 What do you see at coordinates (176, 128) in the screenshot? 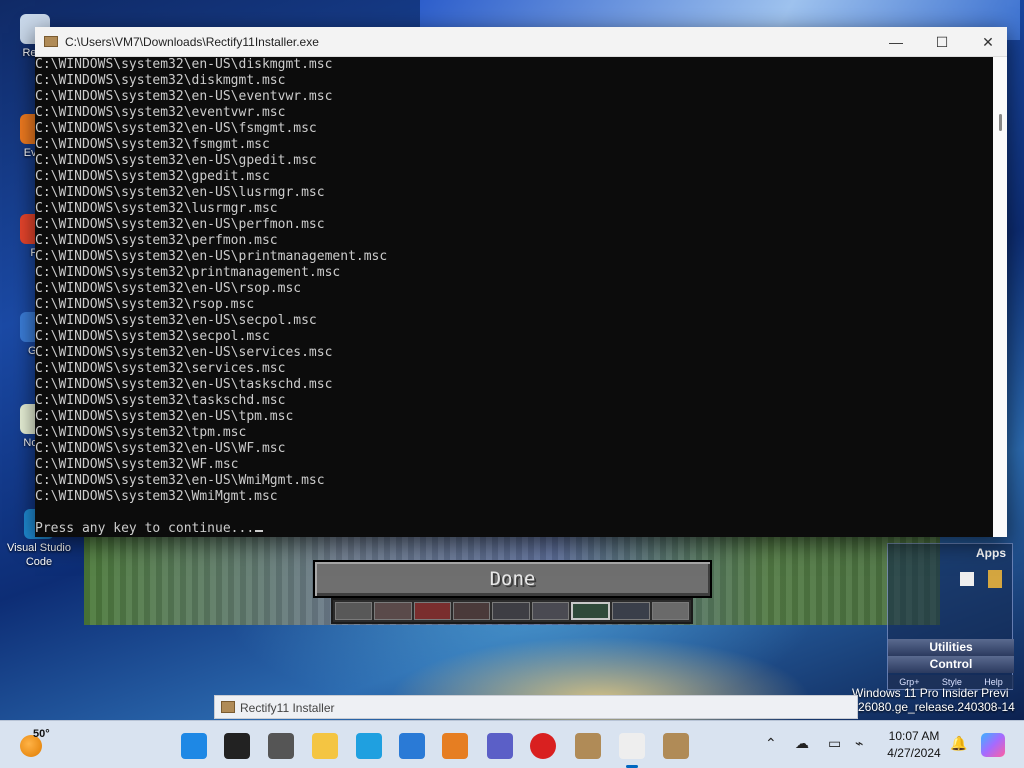
I see `console-line: C:\WINDOWS\system32\en-US\fsmgmt.msc` at bounding box center [176, 128].